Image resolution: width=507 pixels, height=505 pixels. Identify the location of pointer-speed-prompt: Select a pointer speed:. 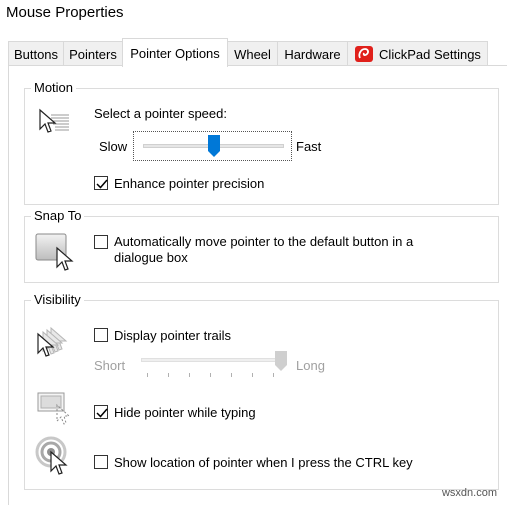
(160, 113).